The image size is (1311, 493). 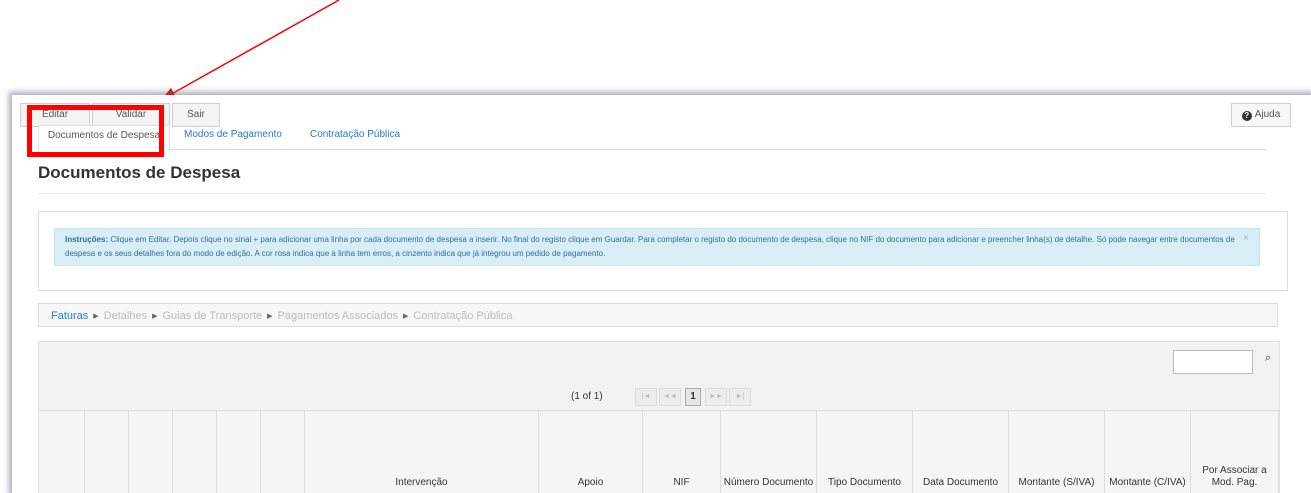 I want to click on annotation-highlight-box, so click(x=95, y=131).